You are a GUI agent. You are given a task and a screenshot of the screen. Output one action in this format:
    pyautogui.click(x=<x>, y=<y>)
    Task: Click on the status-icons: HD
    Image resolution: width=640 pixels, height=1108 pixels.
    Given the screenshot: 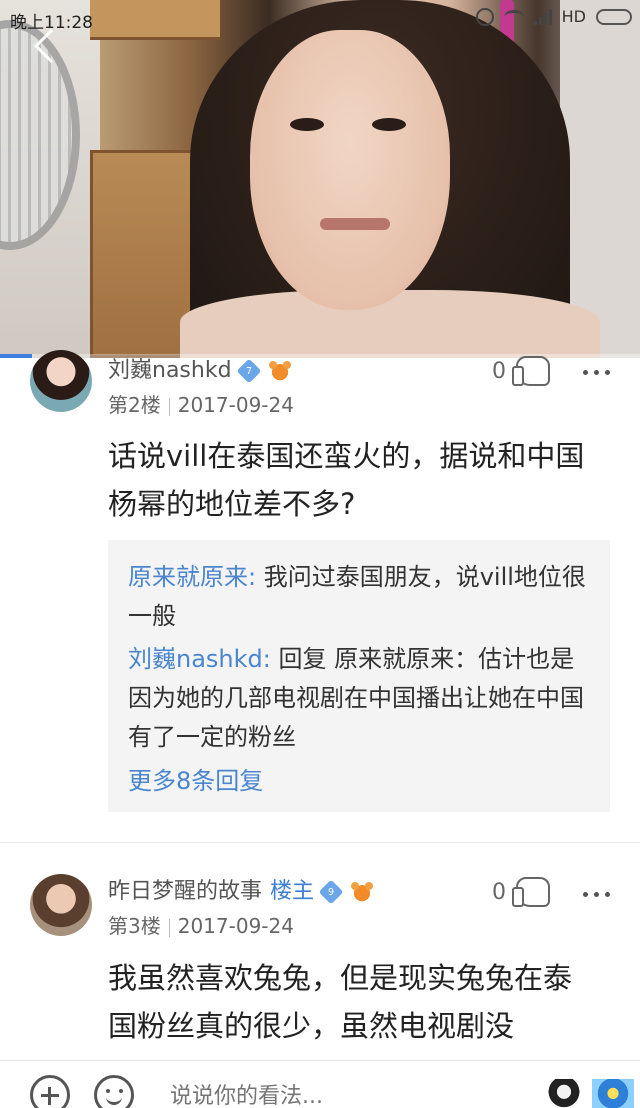 What is the action you would take?
    pyautogui.click(x=553, y=16)
    